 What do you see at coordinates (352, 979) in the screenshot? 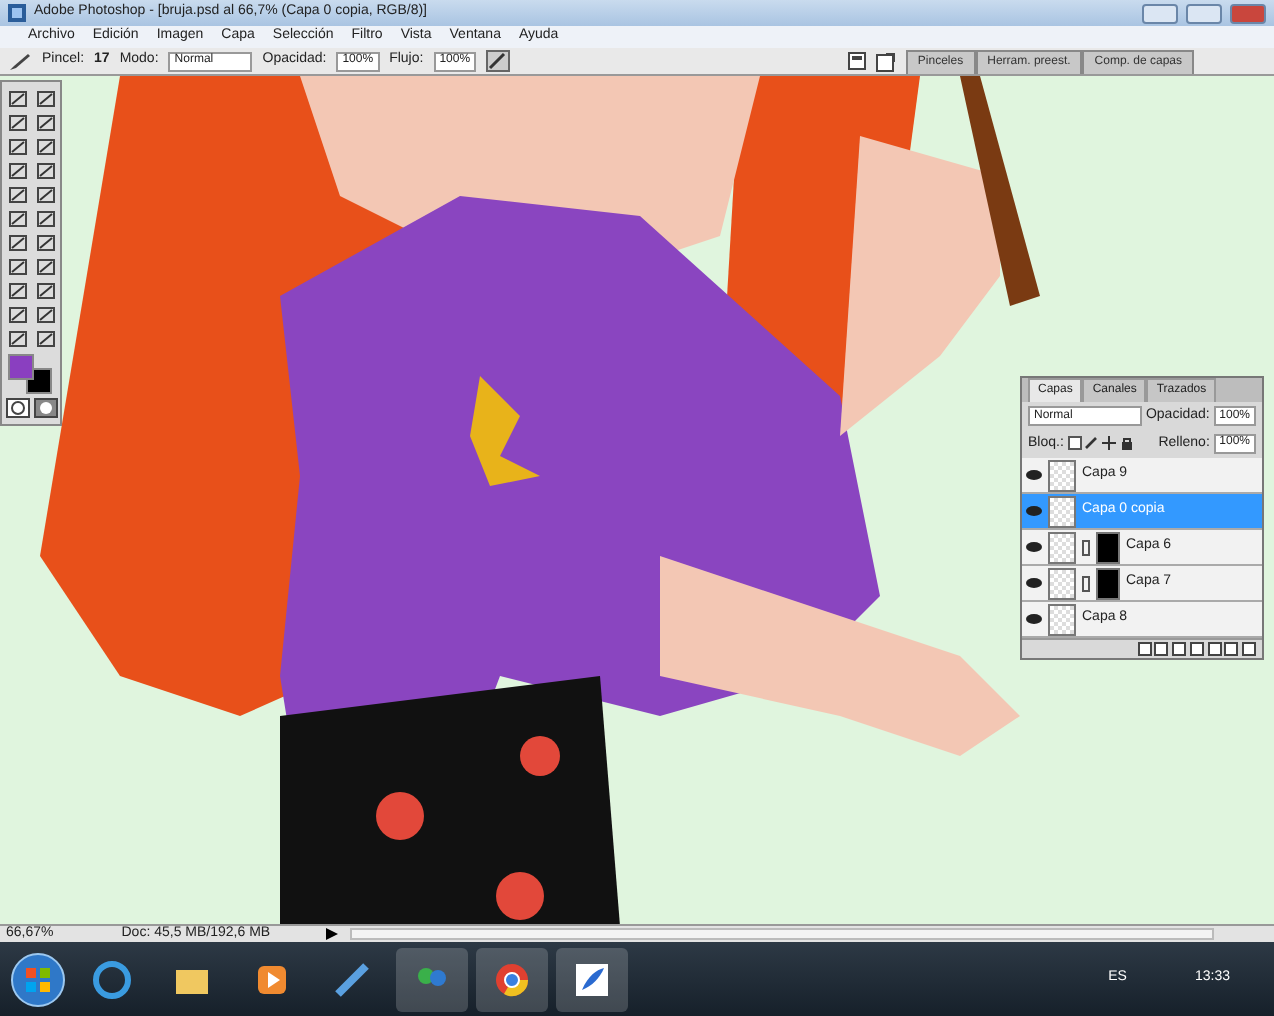
I see `app-icon` at bounding box center [352, 979].